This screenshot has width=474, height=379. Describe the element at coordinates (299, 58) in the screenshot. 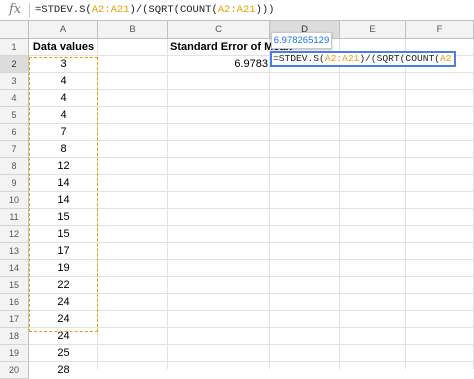

I see `editor-formula-part: =STDEV.S(` at that location.